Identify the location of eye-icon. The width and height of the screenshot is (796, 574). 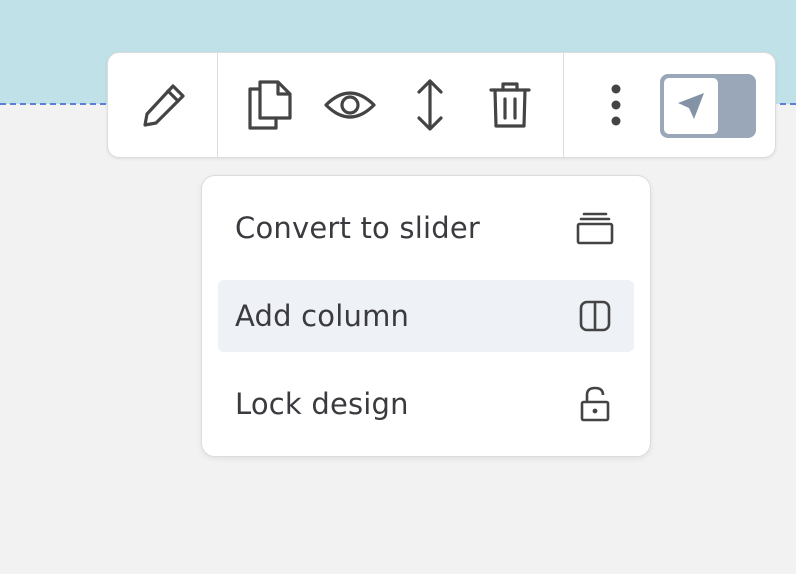
(350, 105).